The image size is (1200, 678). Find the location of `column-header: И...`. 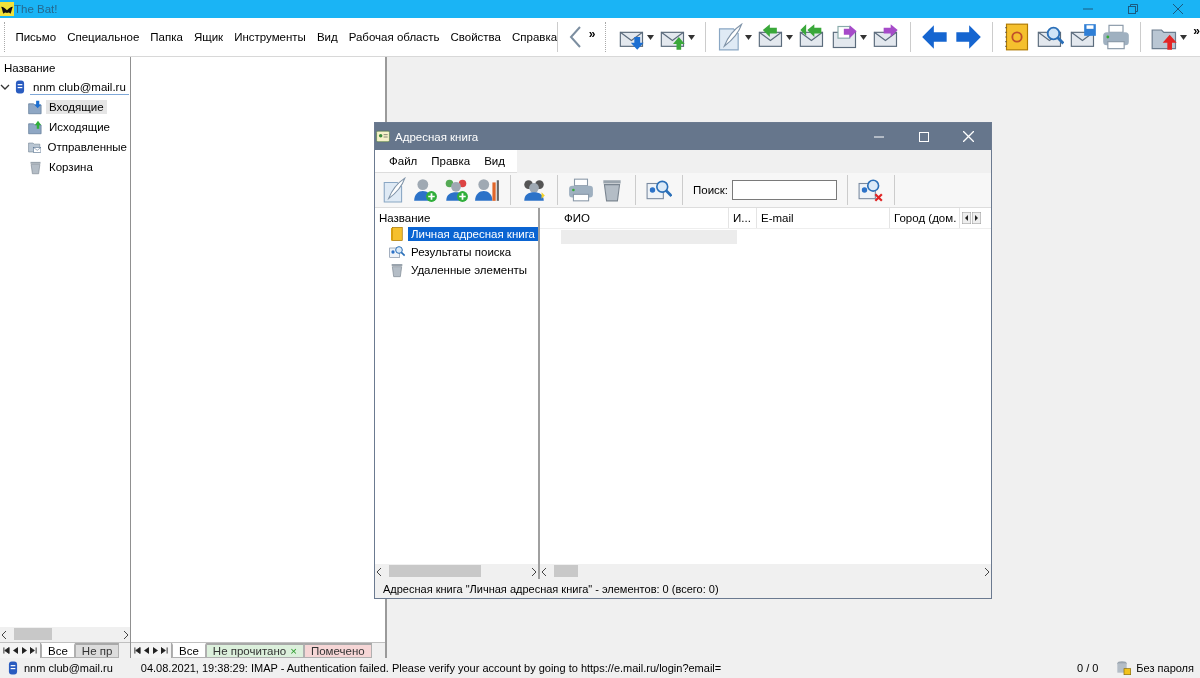

column-header: И... is located at coordinates (743, 218).